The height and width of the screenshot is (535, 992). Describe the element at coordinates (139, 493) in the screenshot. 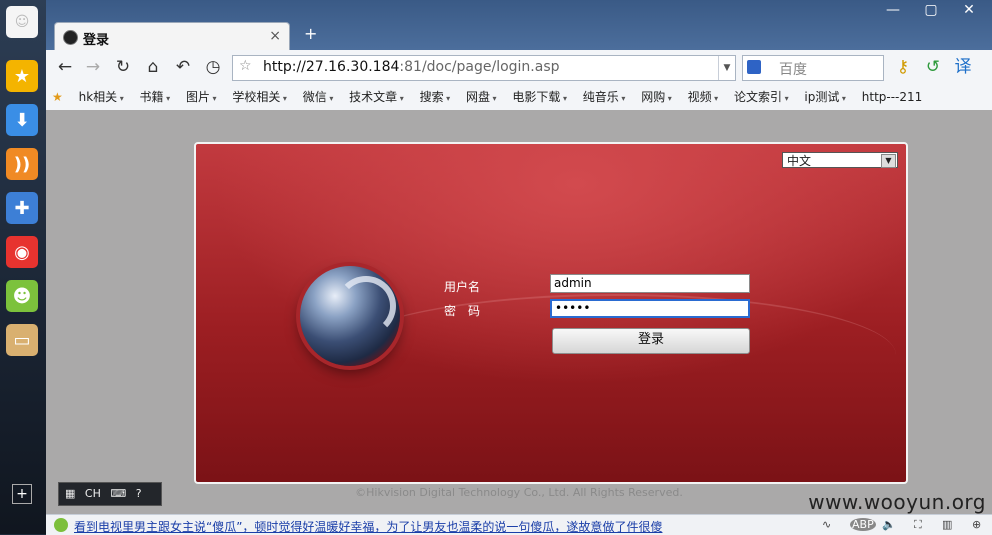

I see `help-icon: ?` at that location.